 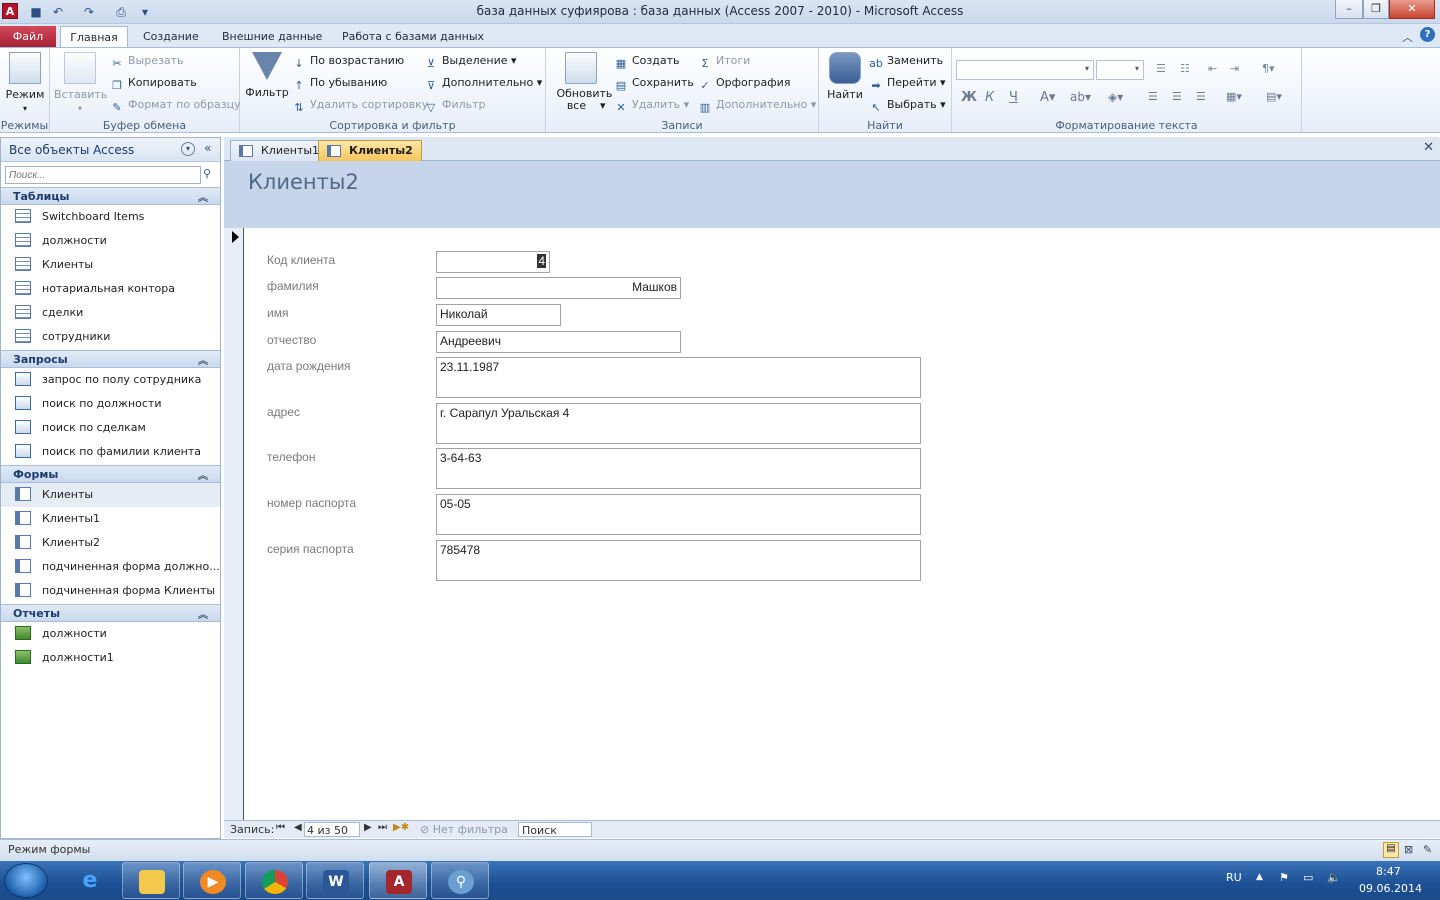 What do you see at coordinates (1234, 96) in the screenshot?
I see `gridlines-icon: ▦▾` at bounding box center [1234, 96].